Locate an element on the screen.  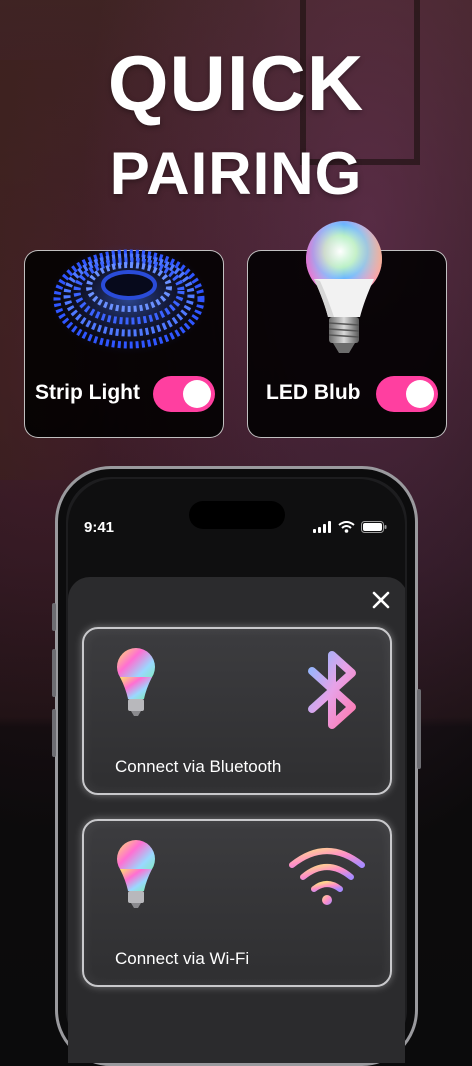
hero-title-line1: QUICK is located at coordinates (236, 83).